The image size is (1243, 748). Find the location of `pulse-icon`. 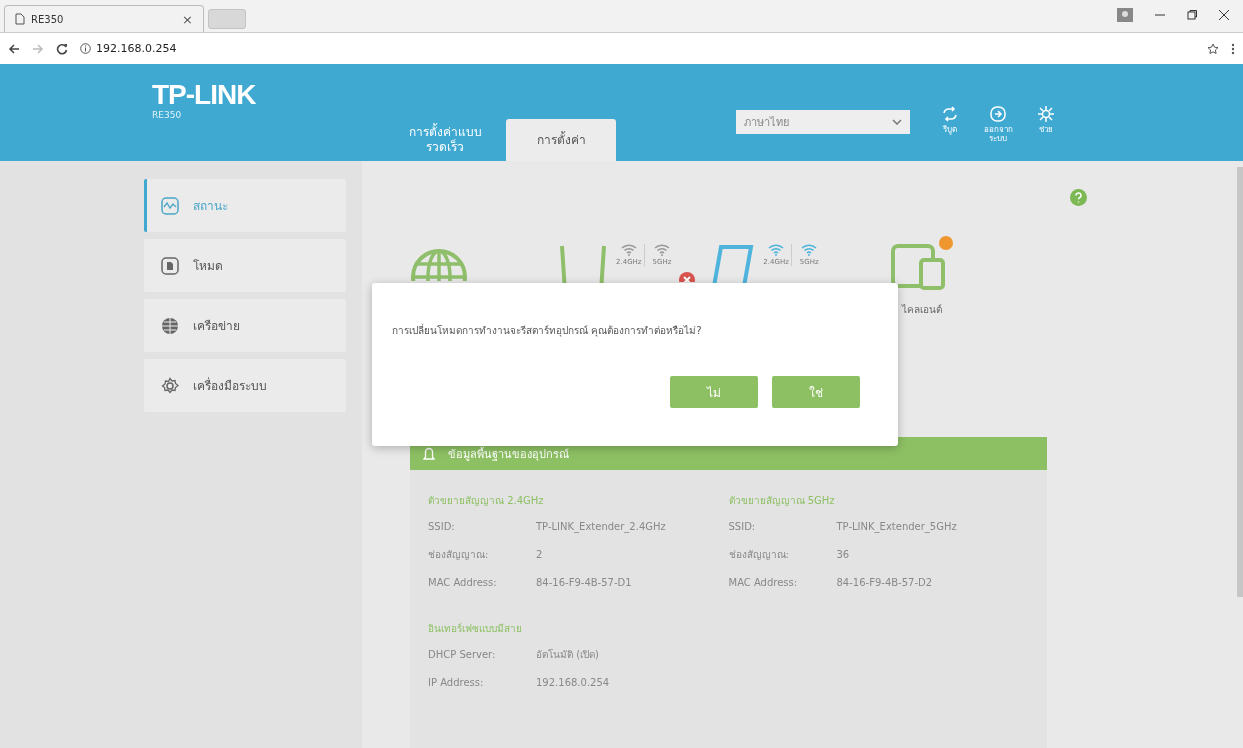

pulse-icon is located at coordinates (170, 205).